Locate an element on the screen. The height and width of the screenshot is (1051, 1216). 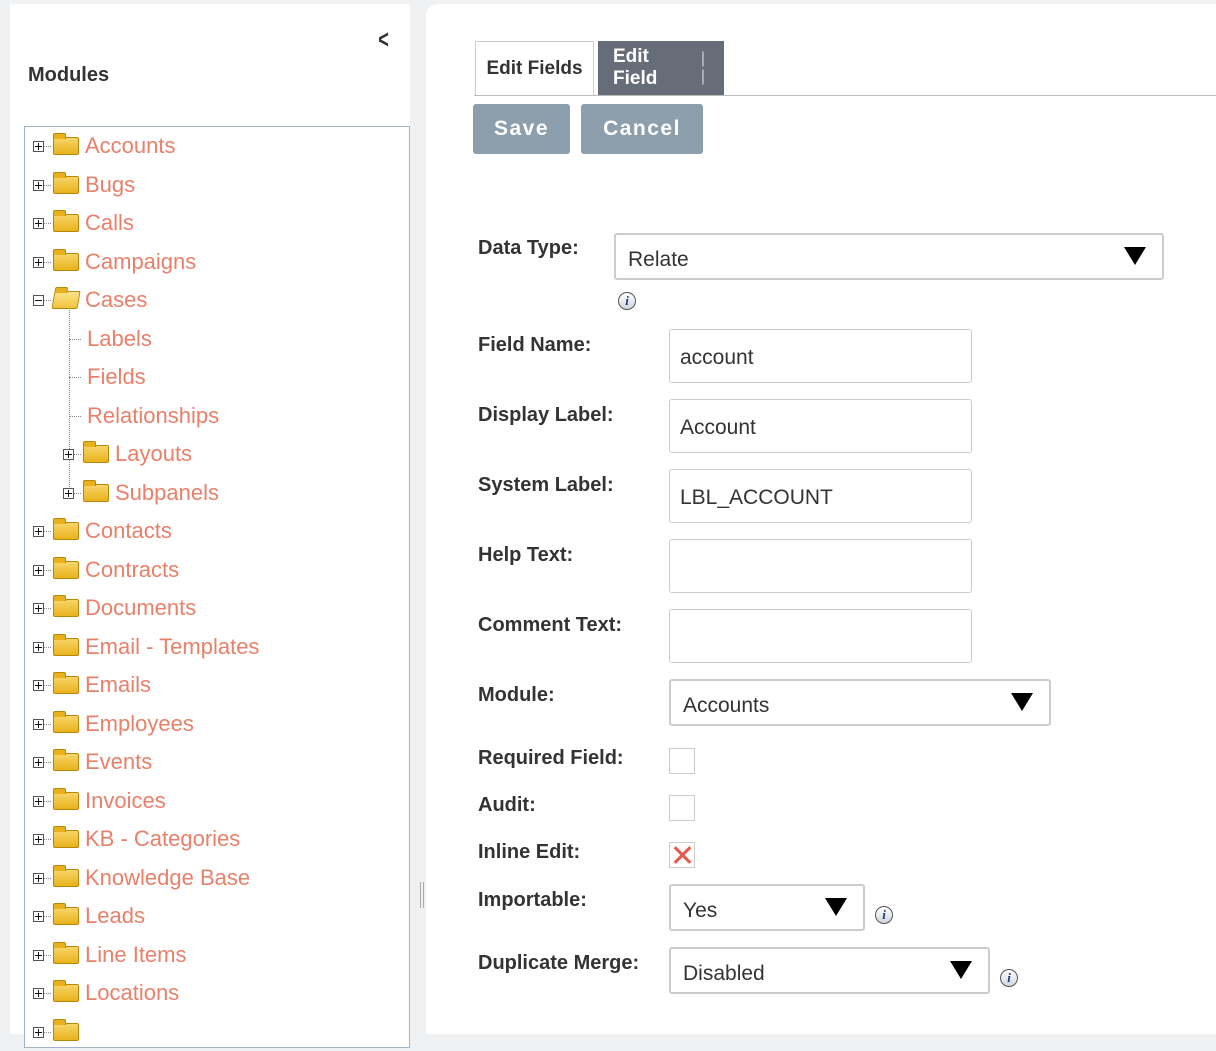
tree-item-kb-categories: KB - Categories is located at coordinates (136, 839).